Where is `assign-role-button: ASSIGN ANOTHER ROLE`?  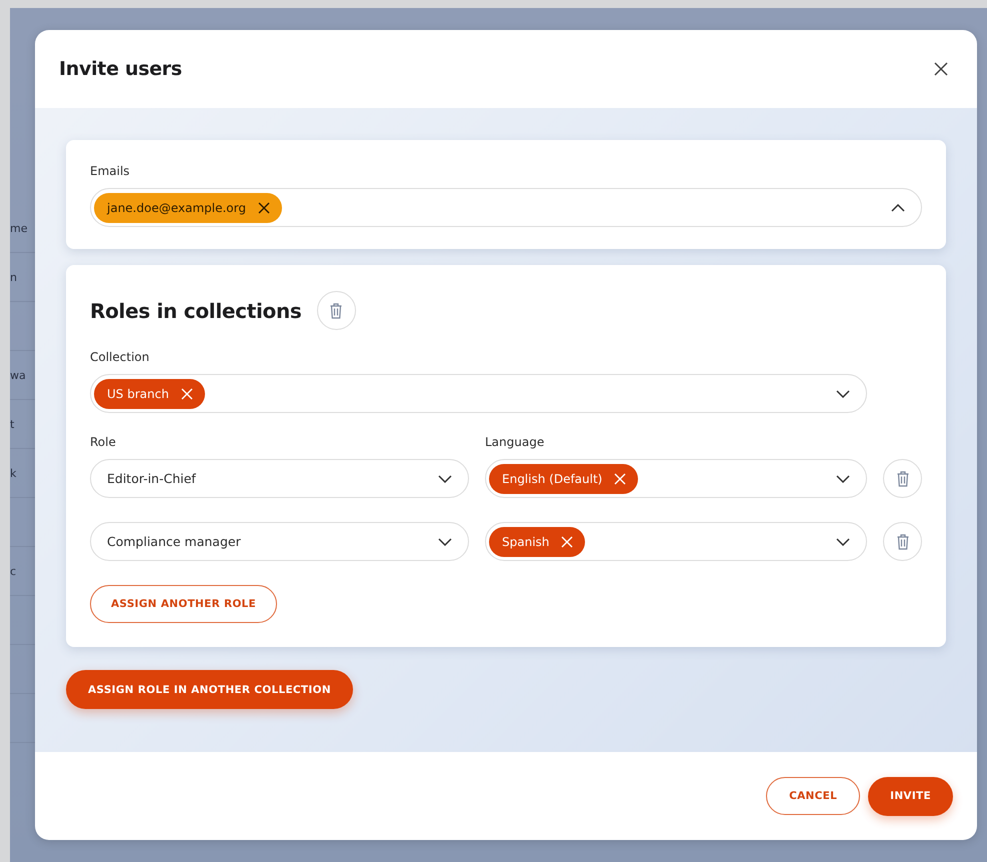 assign-role-button: ASSIGN ANOTHER ROLE is located at coordinates (184, 604).